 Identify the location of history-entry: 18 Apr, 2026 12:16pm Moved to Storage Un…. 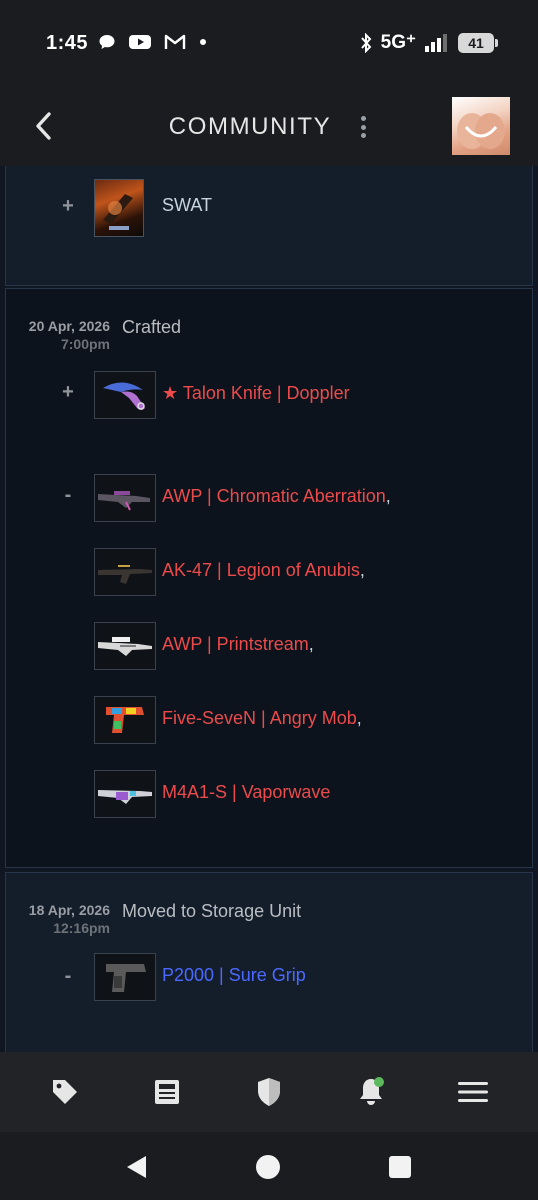
(269, 962).